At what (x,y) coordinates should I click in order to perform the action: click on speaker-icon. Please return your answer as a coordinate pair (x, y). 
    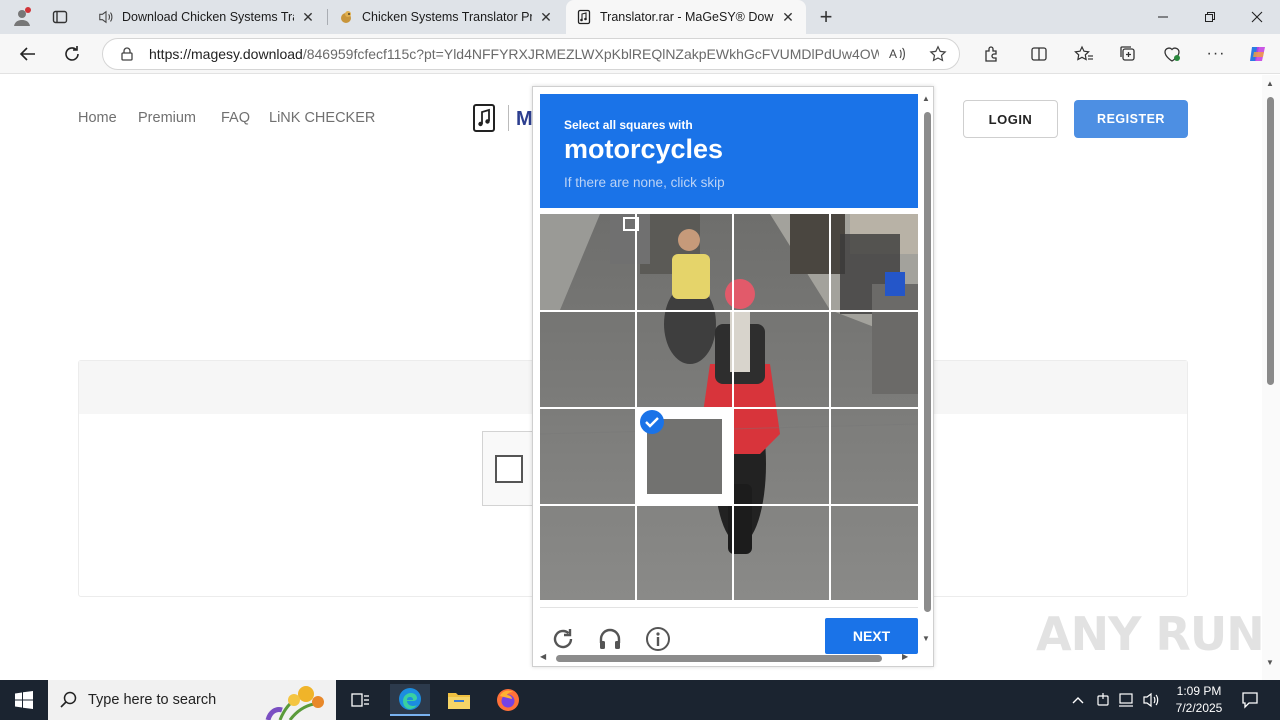
    Looking at the image, I should click on (106, 17).